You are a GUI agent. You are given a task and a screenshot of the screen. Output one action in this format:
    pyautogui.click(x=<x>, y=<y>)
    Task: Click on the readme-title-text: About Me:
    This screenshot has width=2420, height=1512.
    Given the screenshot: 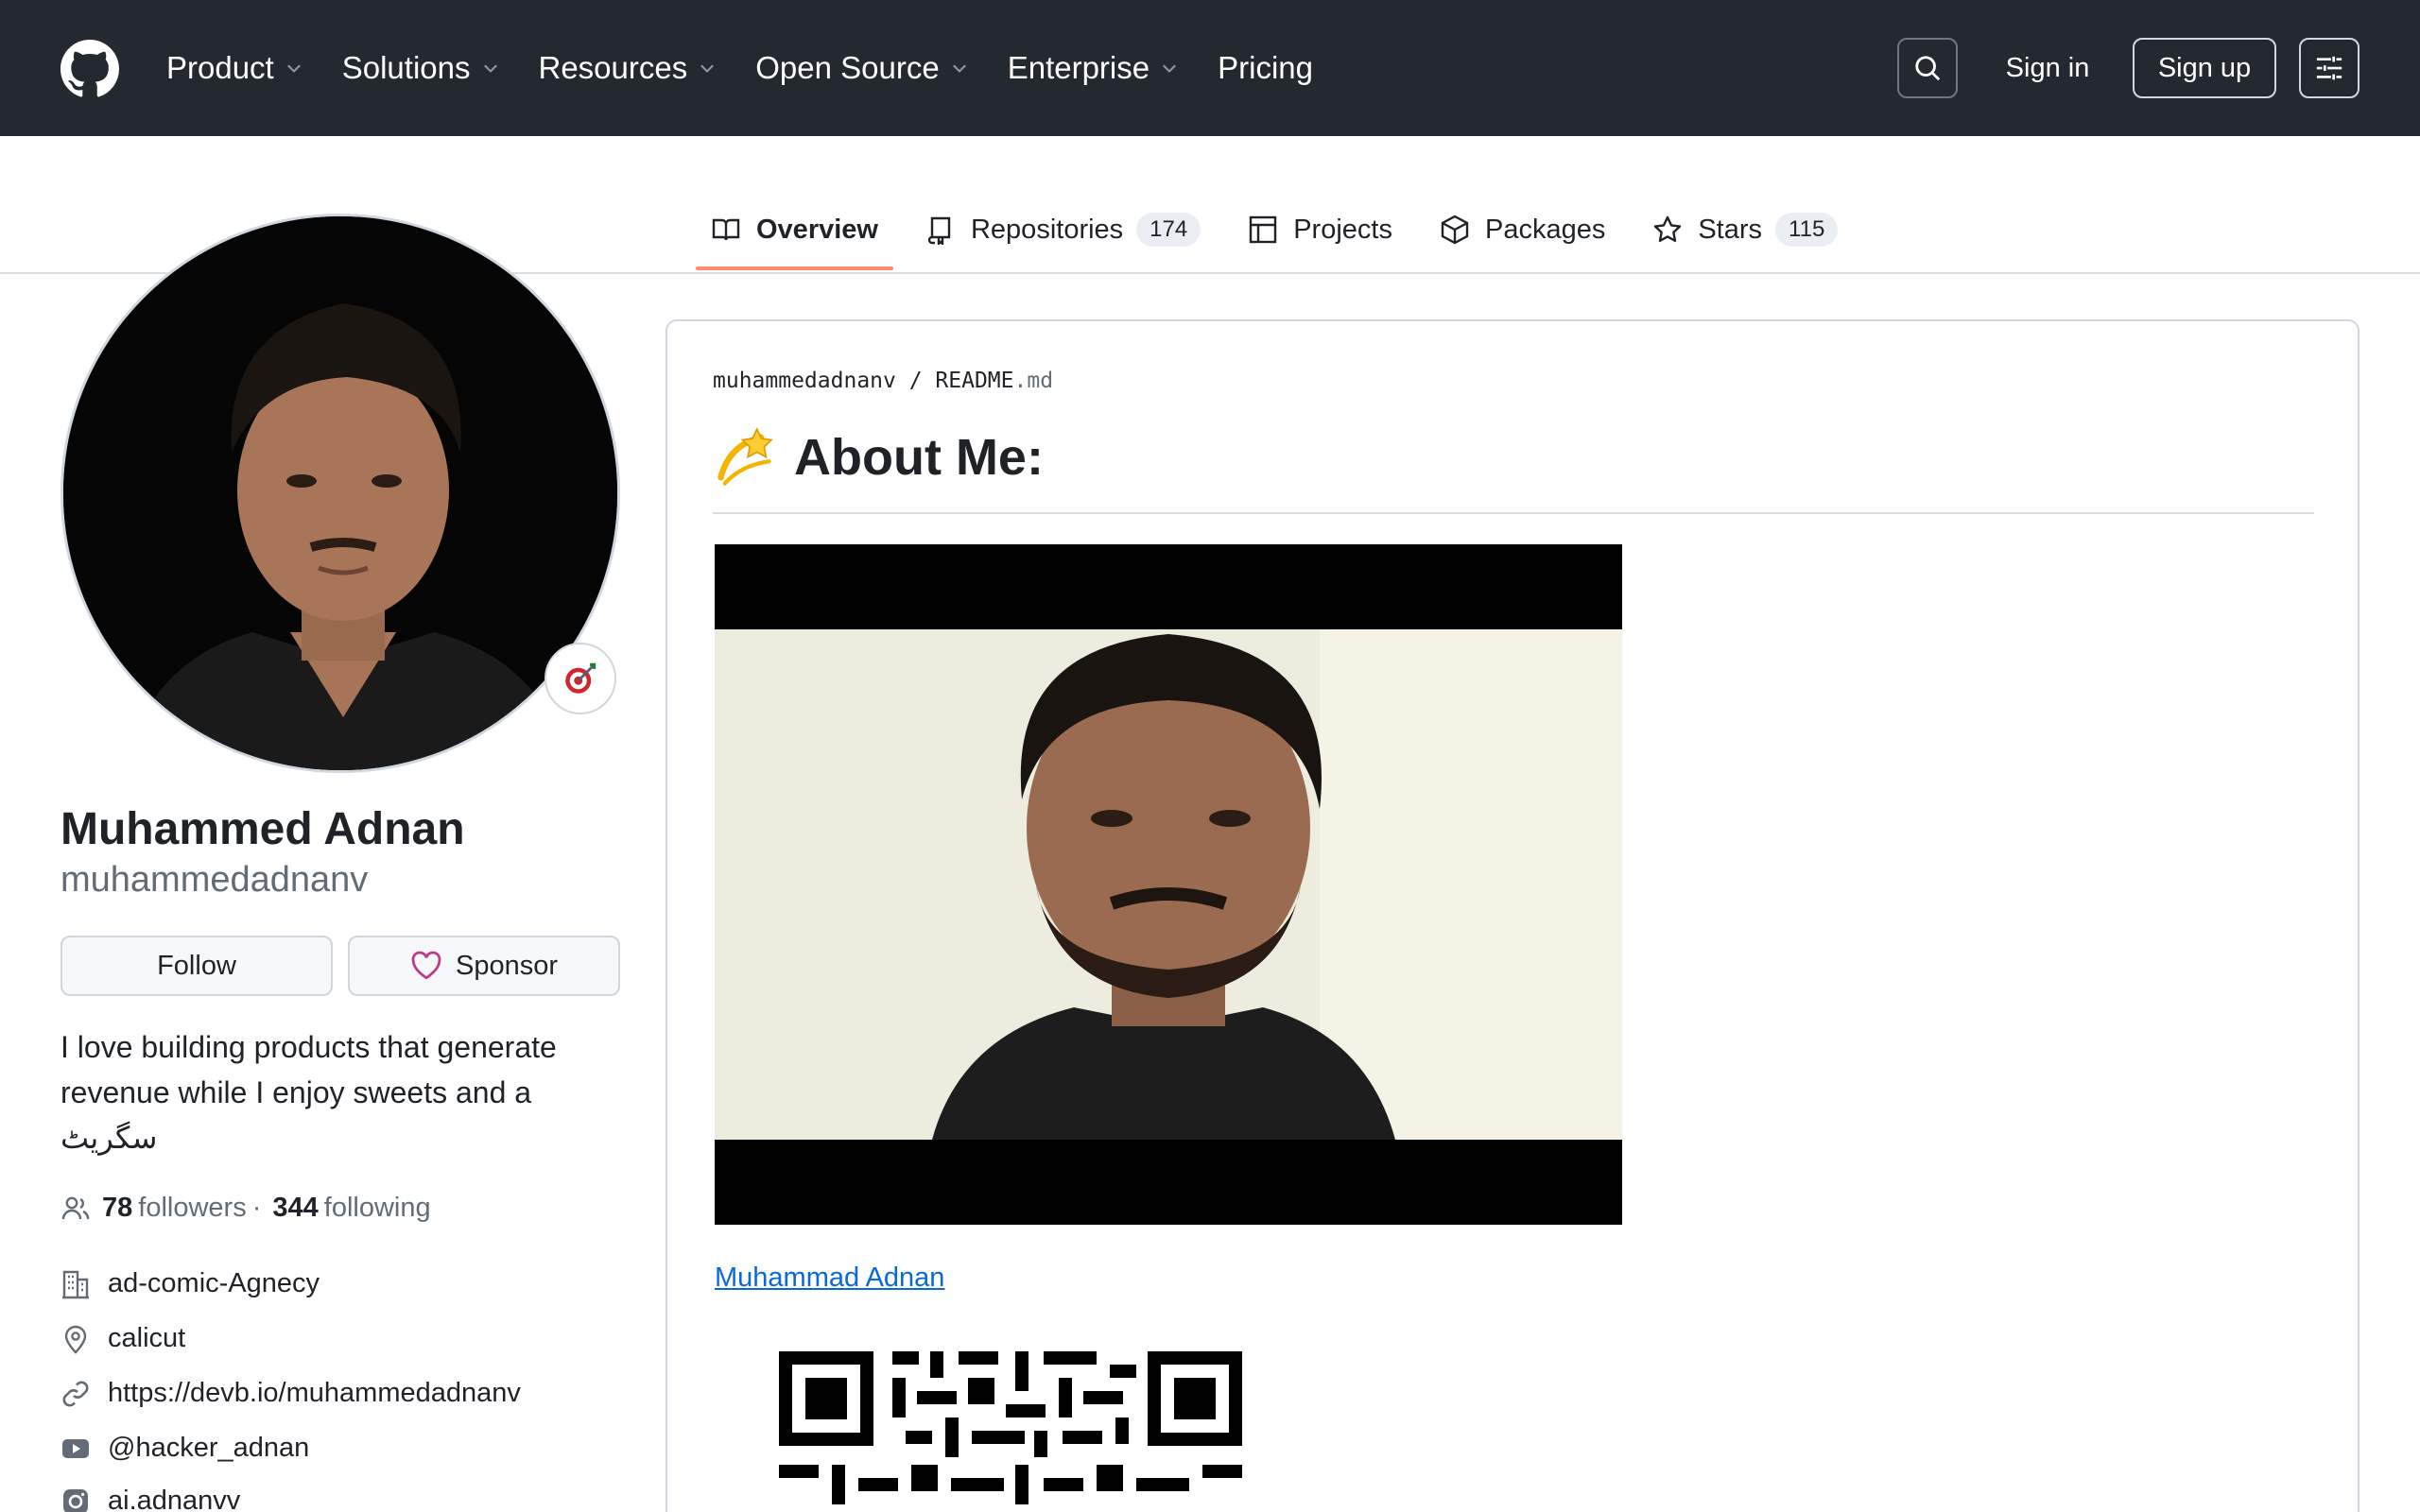 What is the action you would take?
    pyautogui.click(x=919, y=457)
    